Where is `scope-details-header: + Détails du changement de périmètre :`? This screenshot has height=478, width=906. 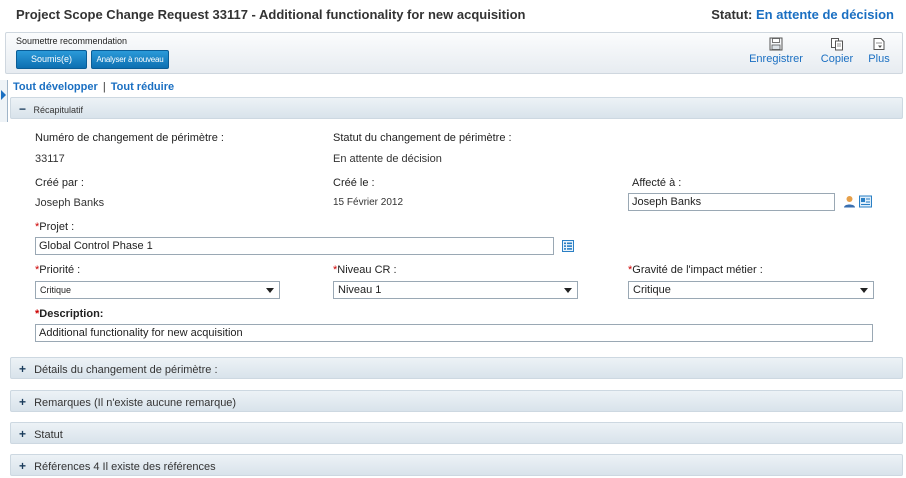 scope-details-header: + Détails du changement de périmètre : is located at coordinates (456, 368).